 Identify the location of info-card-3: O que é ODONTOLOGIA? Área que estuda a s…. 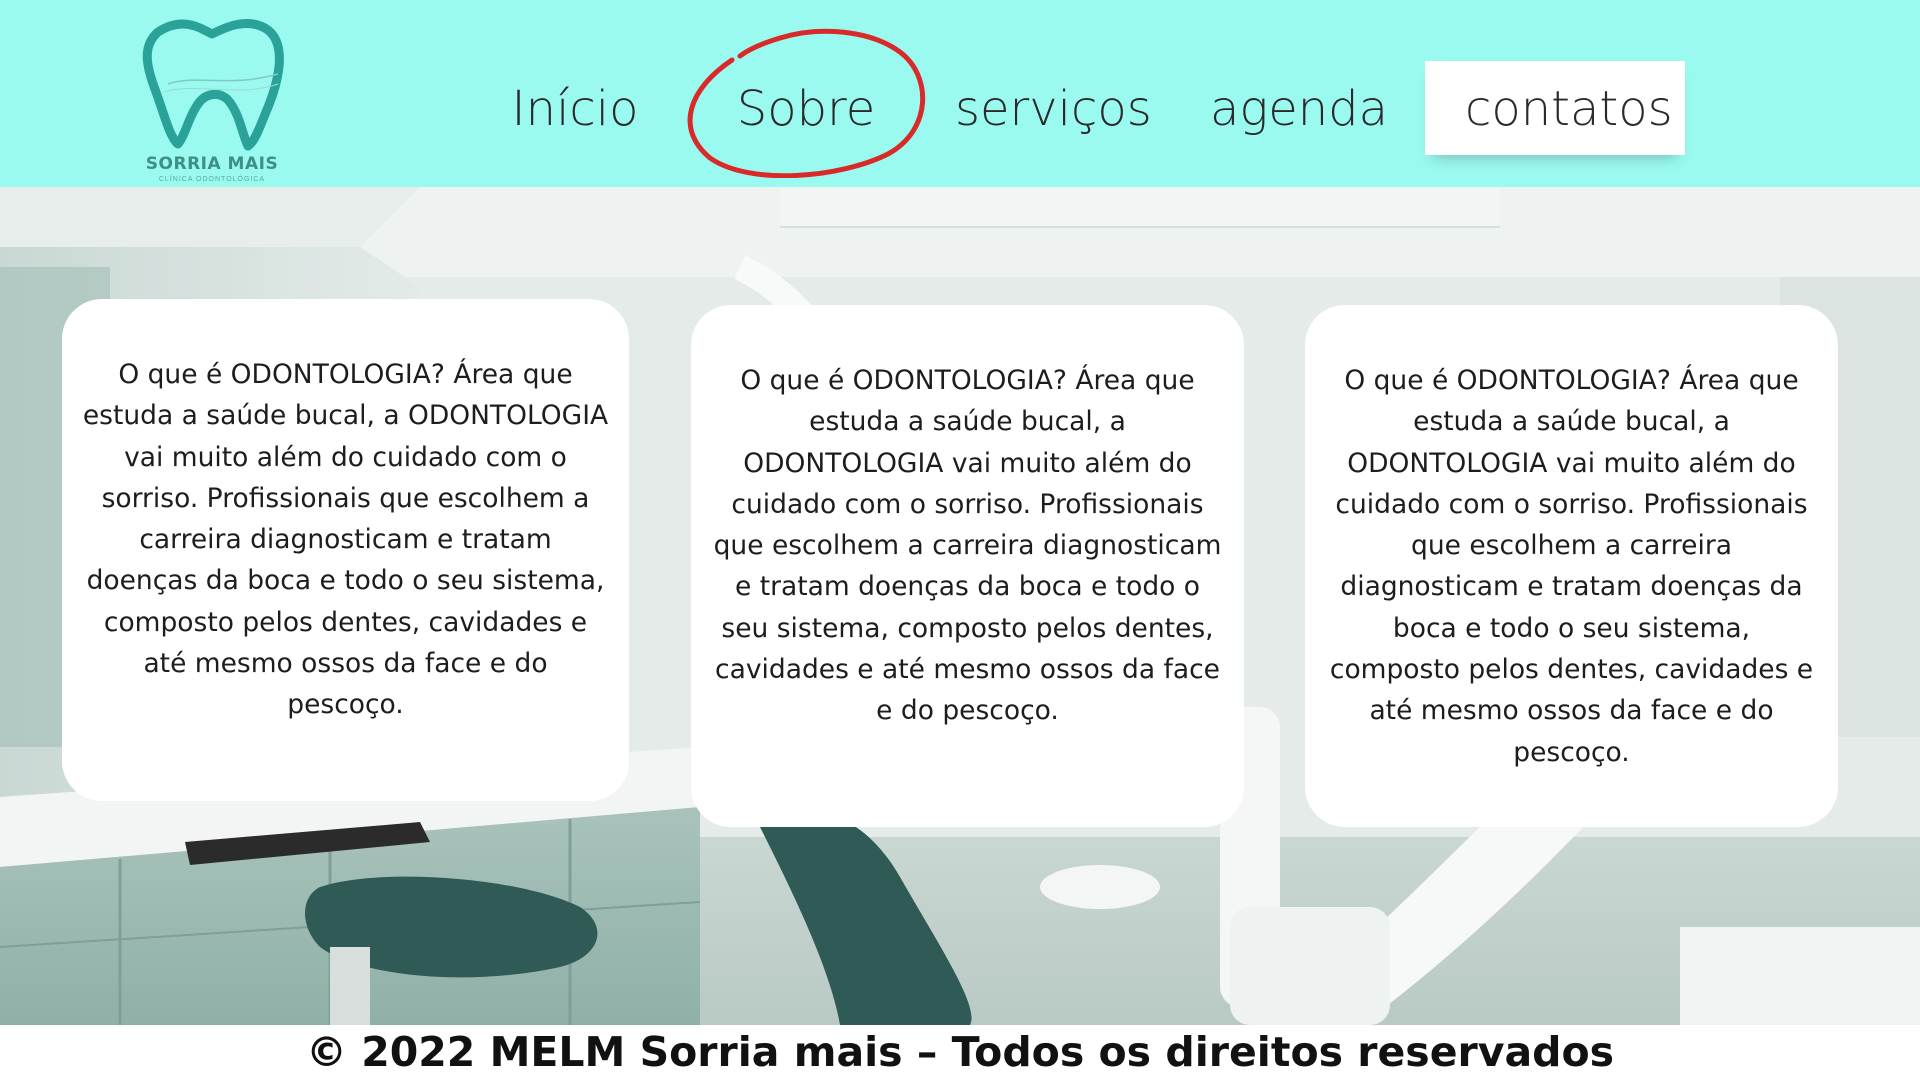
(1571, 566).